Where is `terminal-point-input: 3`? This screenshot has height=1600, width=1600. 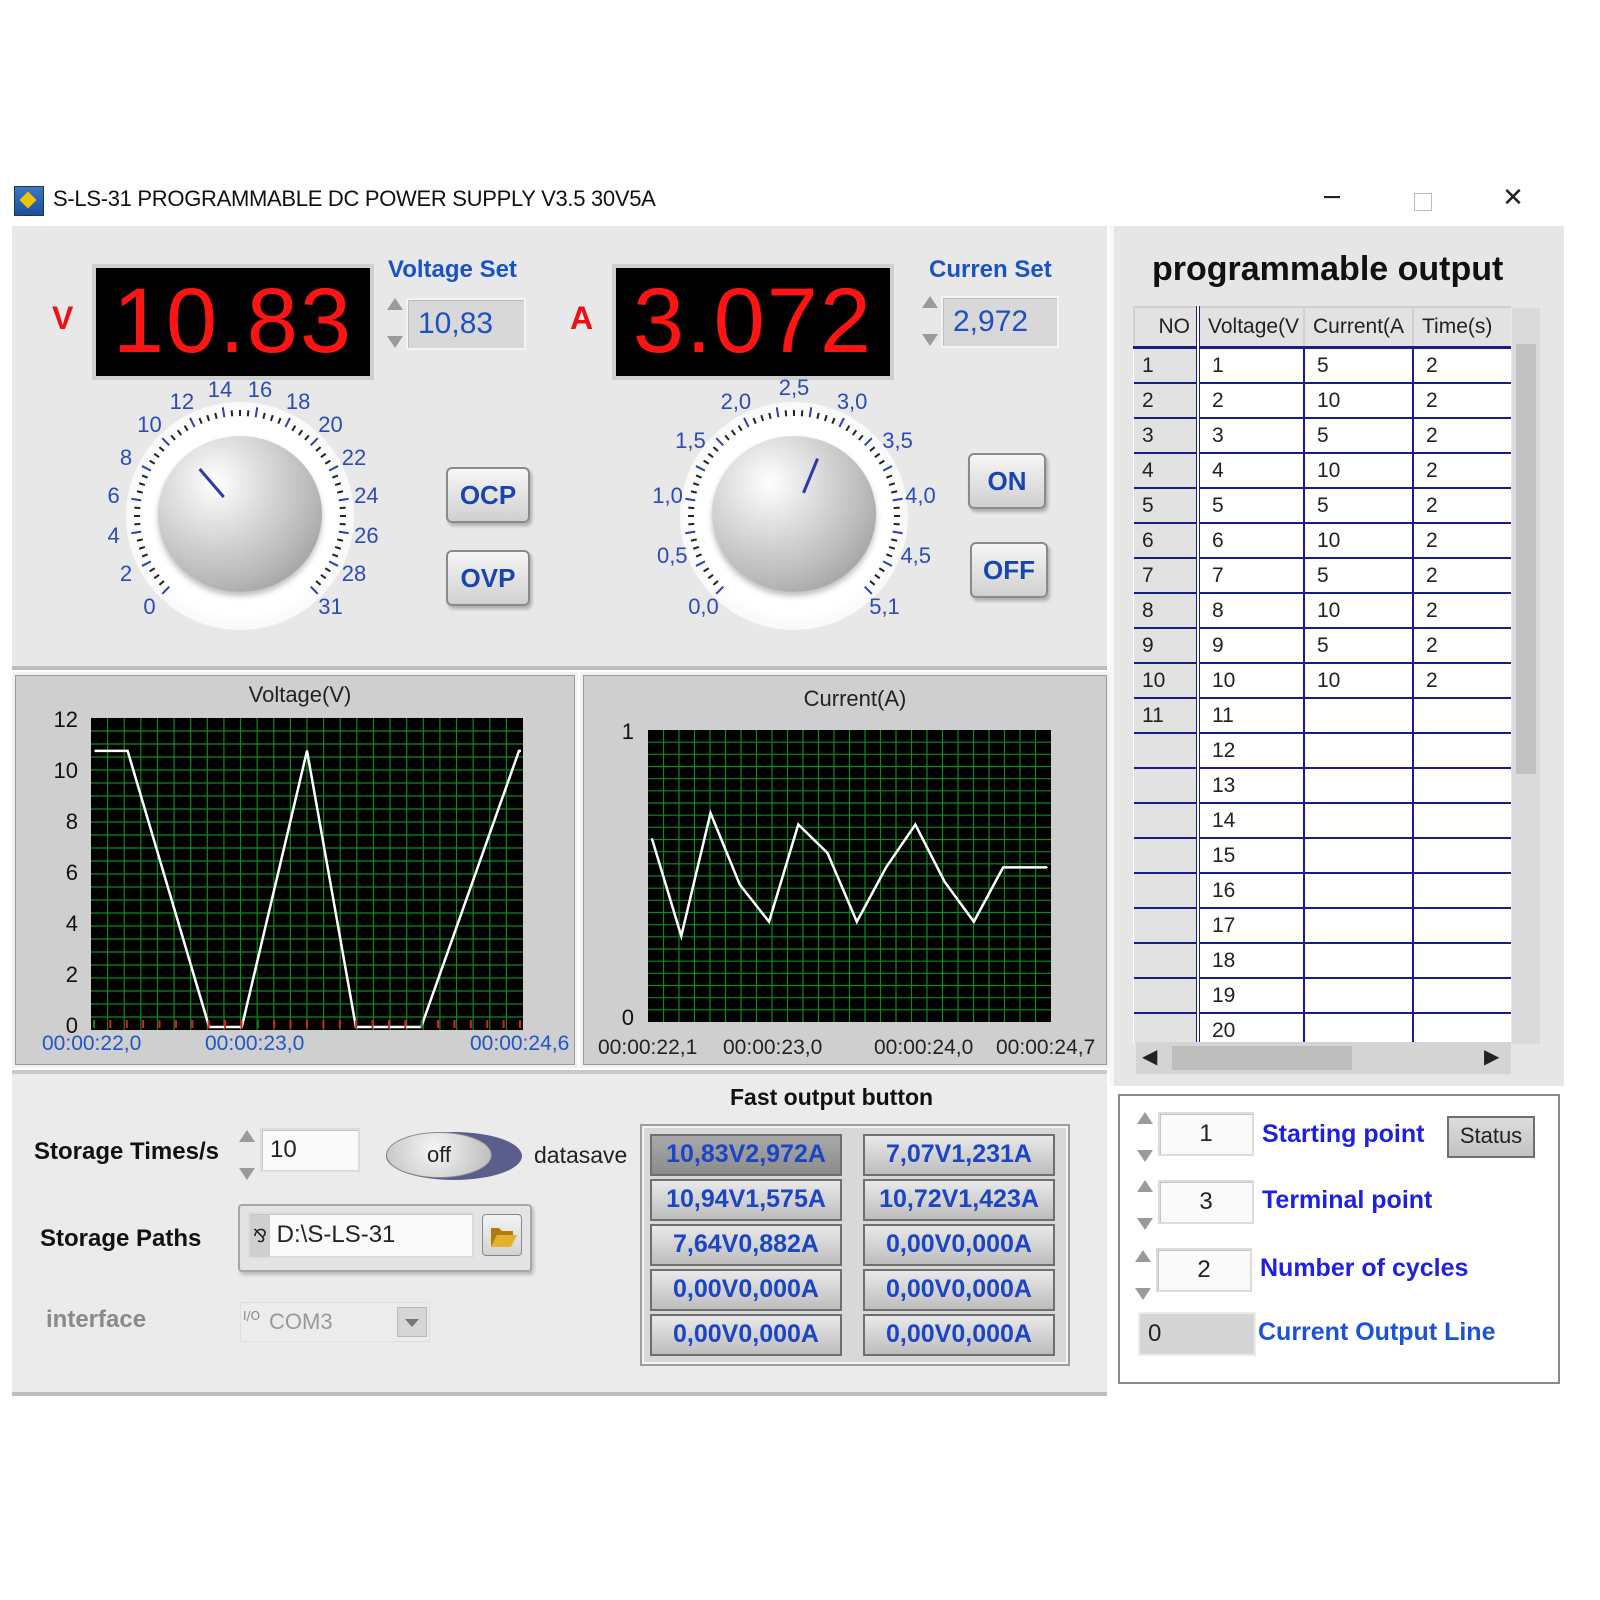 terminal-point-input: 3 is located at coordinates (1206, 1202).